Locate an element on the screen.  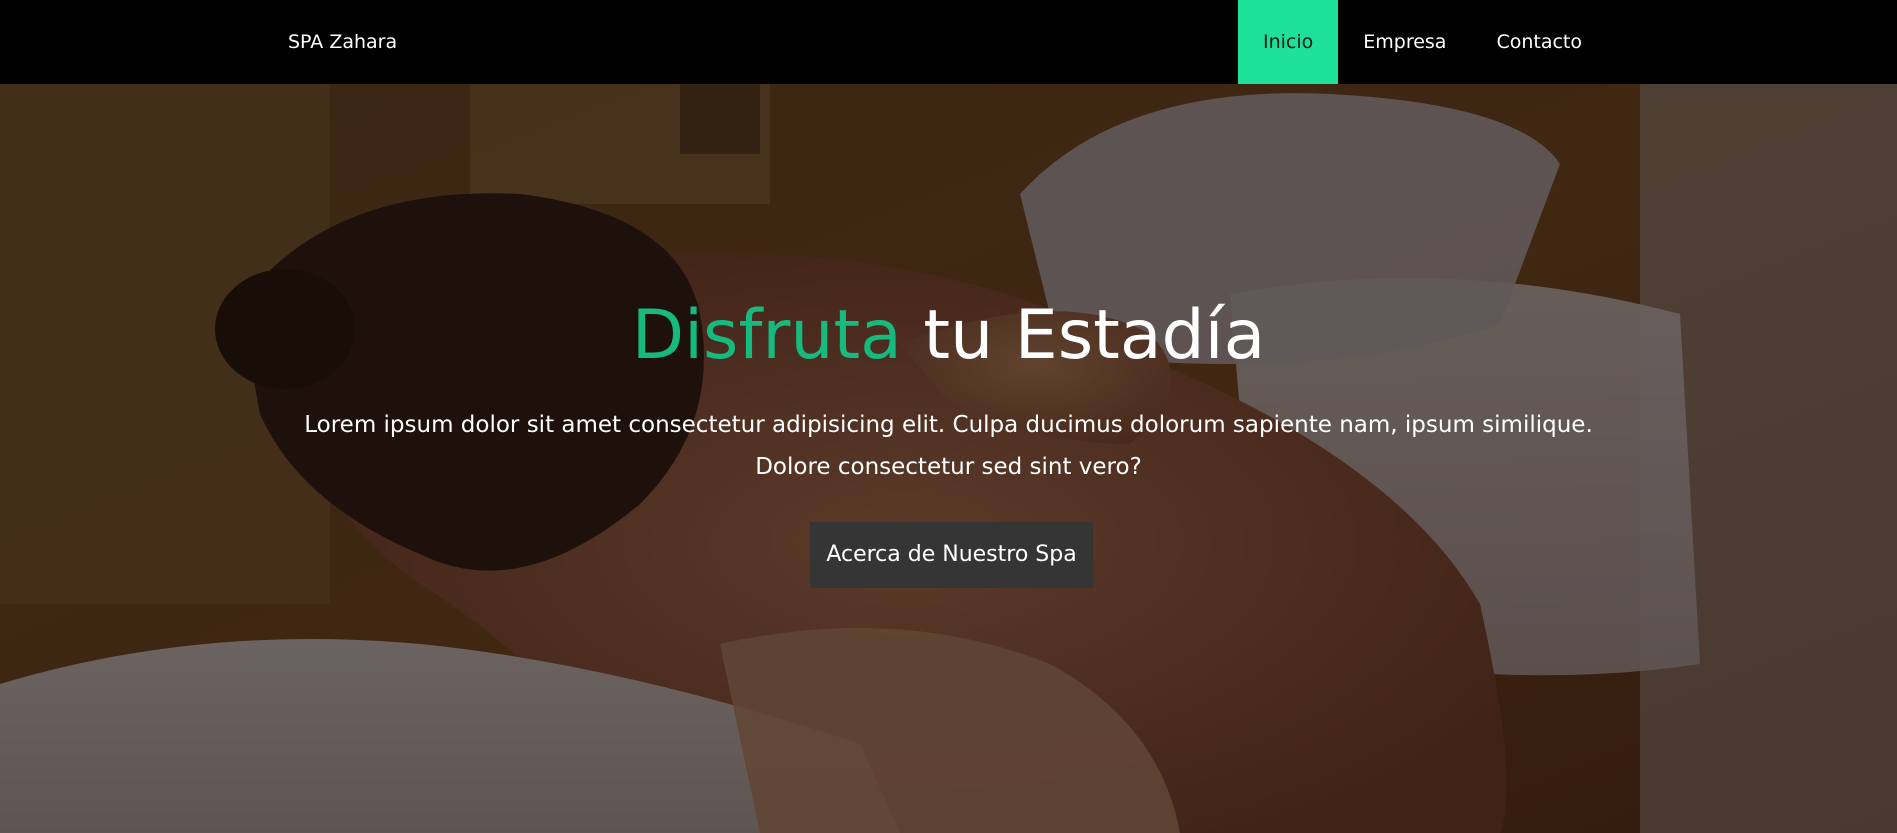
hero-title: Disfruta tu Estadía is located at coordinates (948, 336).